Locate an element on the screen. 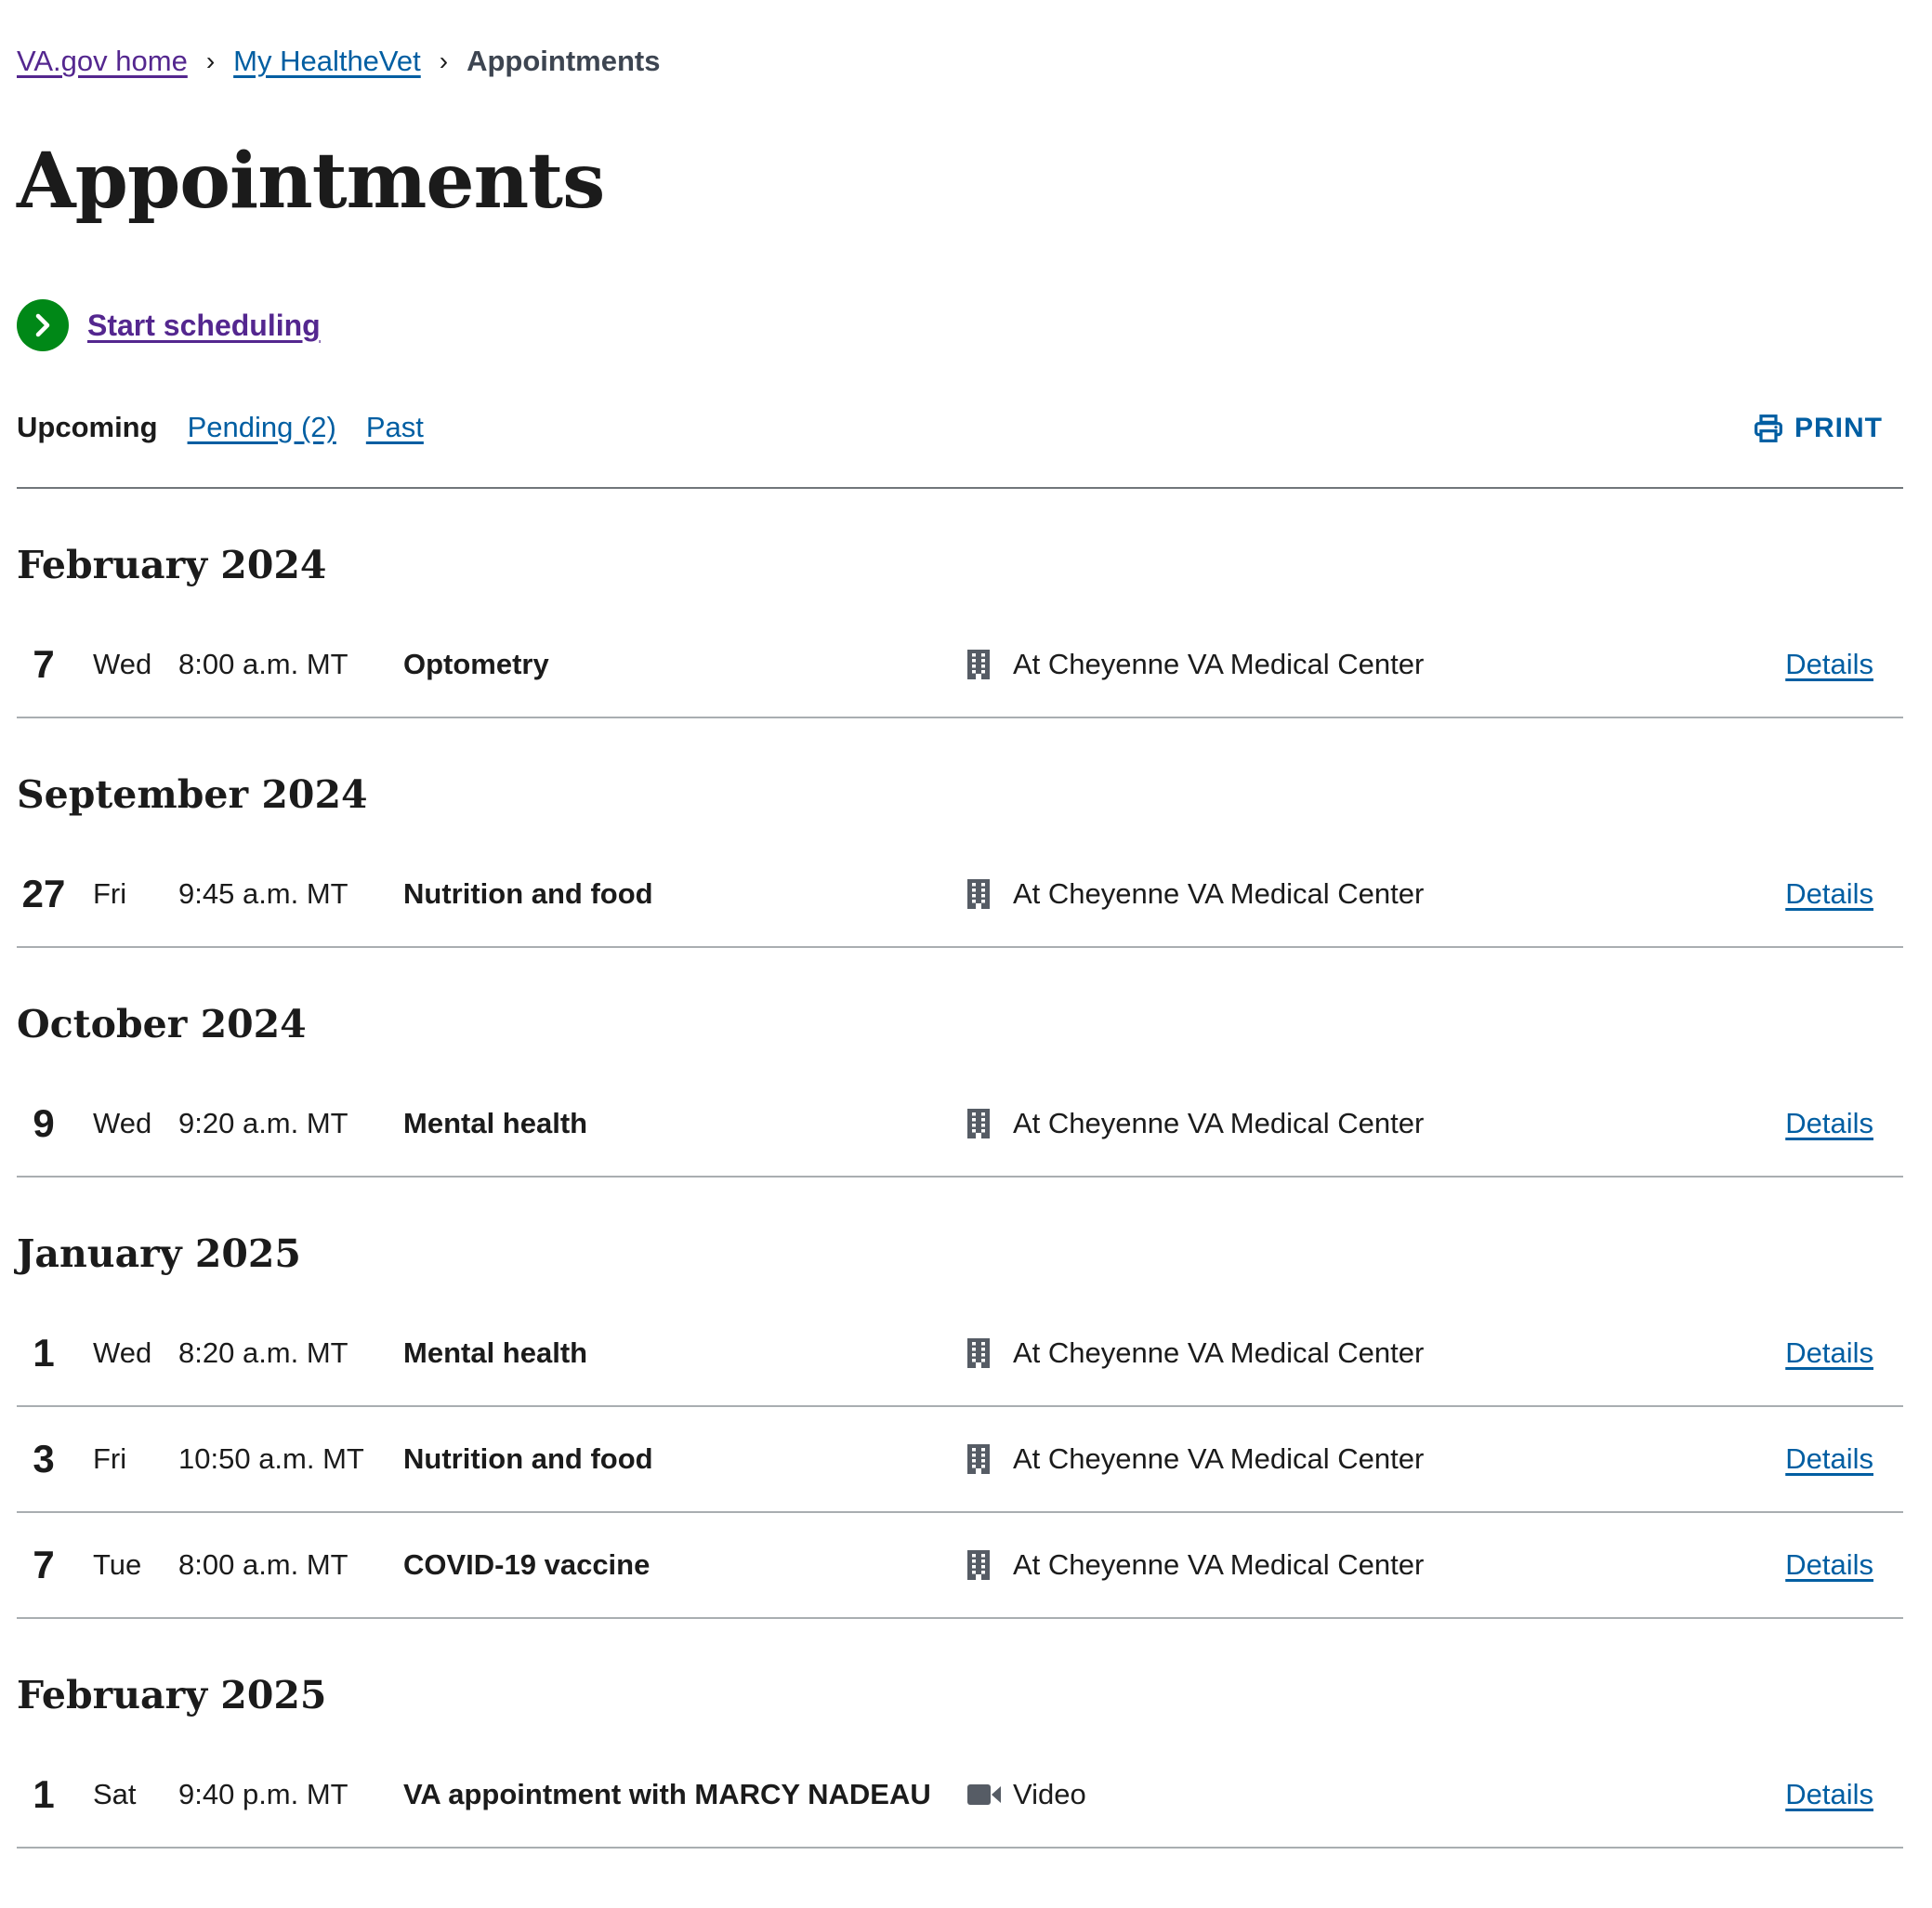  appointment-tabs: Upcoming Pending (2) Past PRINT is located at coordinates (960, 444).